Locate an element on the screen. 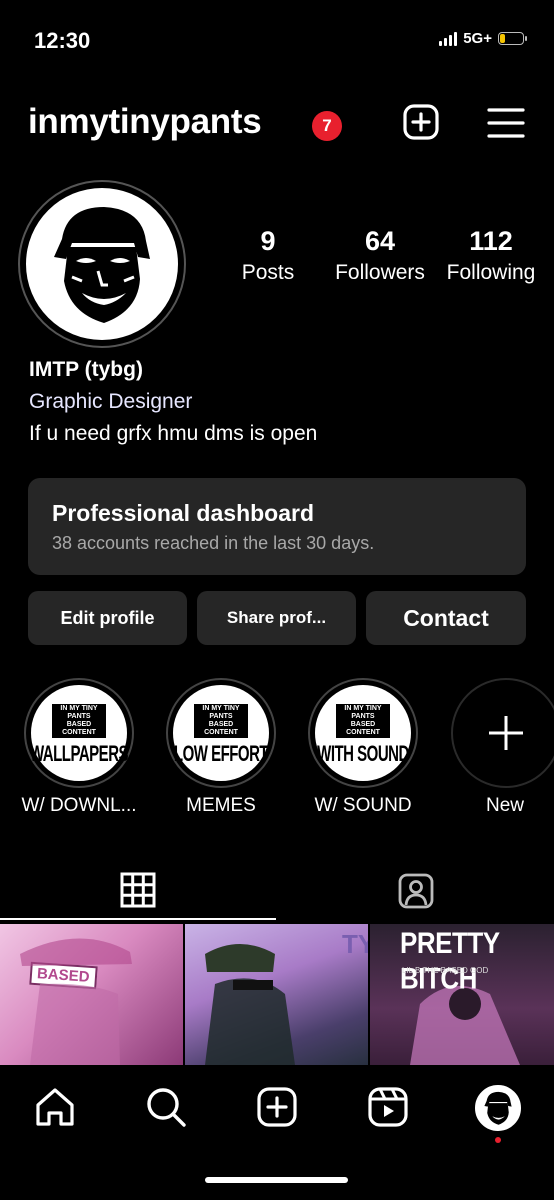  post-thumbnail: PRETTY BITCH LIL B THE BASED GOD is located at coordinates (462, 994).